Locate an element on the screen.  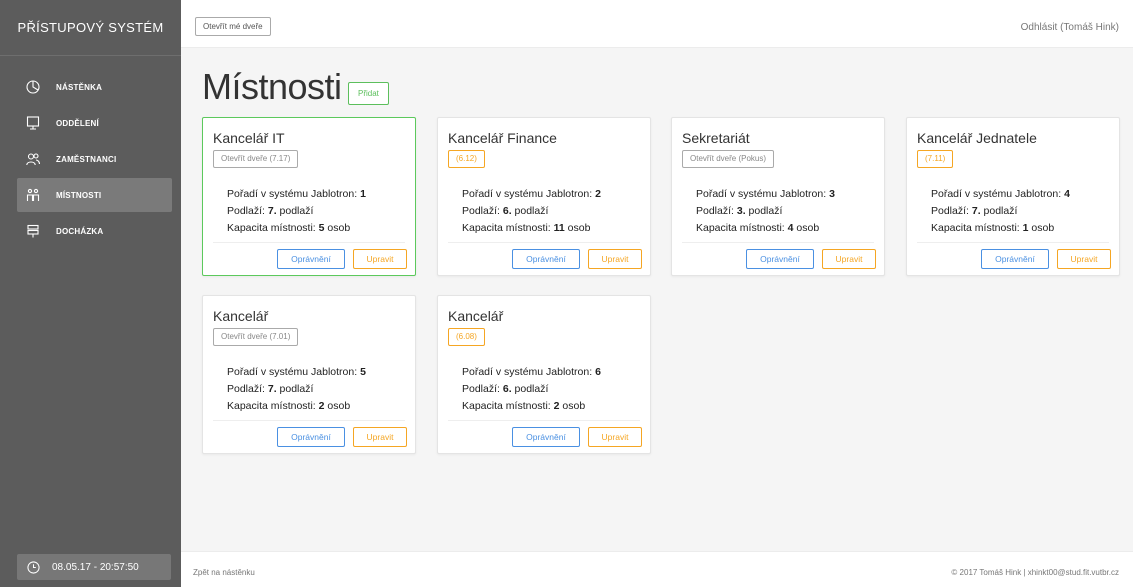
clock-datetime: 08.05.17 - 20:57:50 is located at coordinates (95, 567).